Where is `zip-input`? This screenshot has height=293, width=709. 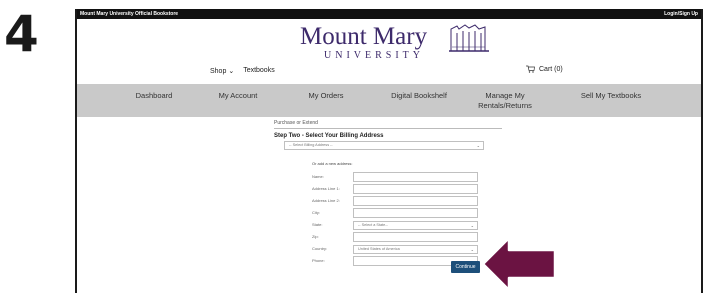 zip-input is located at coordinates (415, 237).